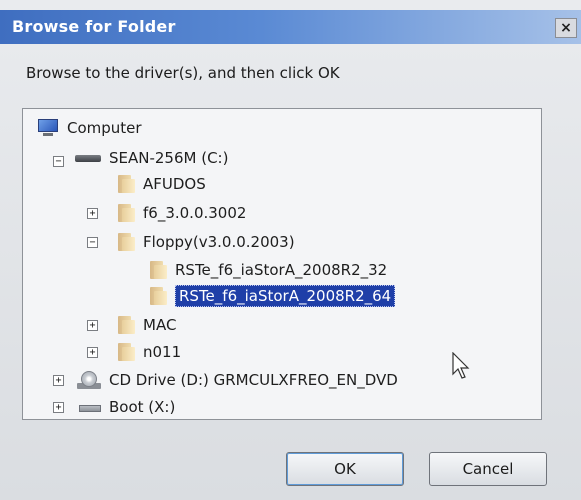 This screenshot has width=581, height=500. Describe the element at coordinates (142, 407) in the screenshot. I see `tree-item-label: Boot (X:)` at that location.